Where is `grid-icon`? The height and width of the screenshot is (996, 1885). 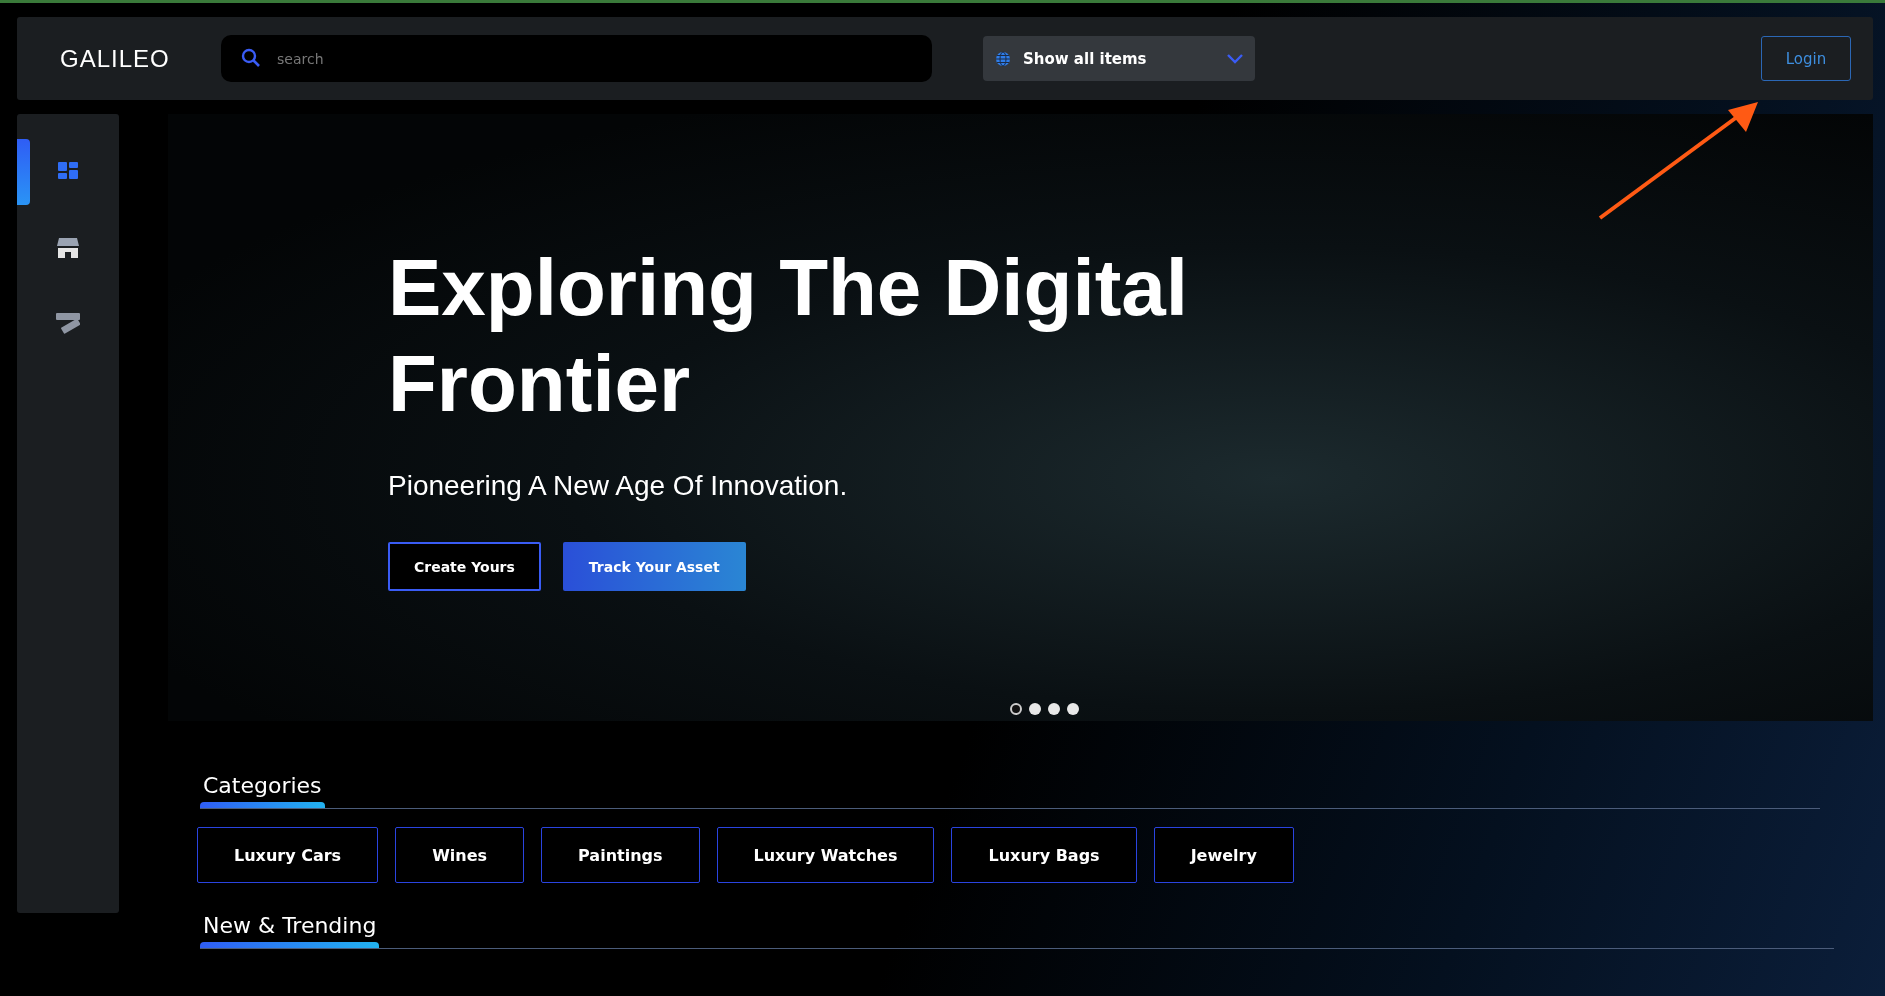 grid-icon is located at coordinates (68, 172).